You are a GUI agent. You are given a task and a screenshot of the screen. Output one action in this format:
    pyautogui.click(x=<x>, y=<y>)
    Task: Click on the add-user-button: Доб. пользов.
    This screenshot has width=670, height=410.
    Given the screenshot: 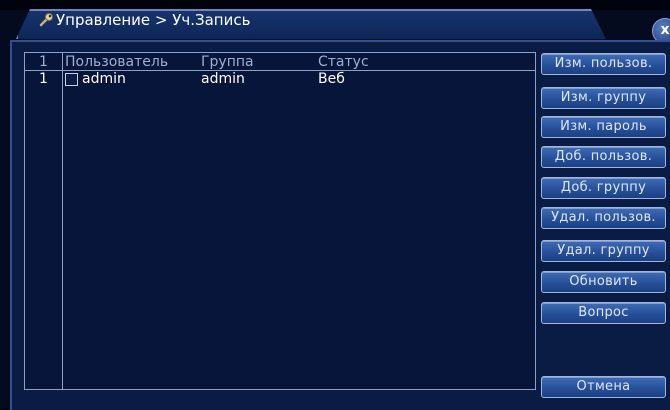 What is the action you would take?
    pyautogui.click(x=603, y=157)
    